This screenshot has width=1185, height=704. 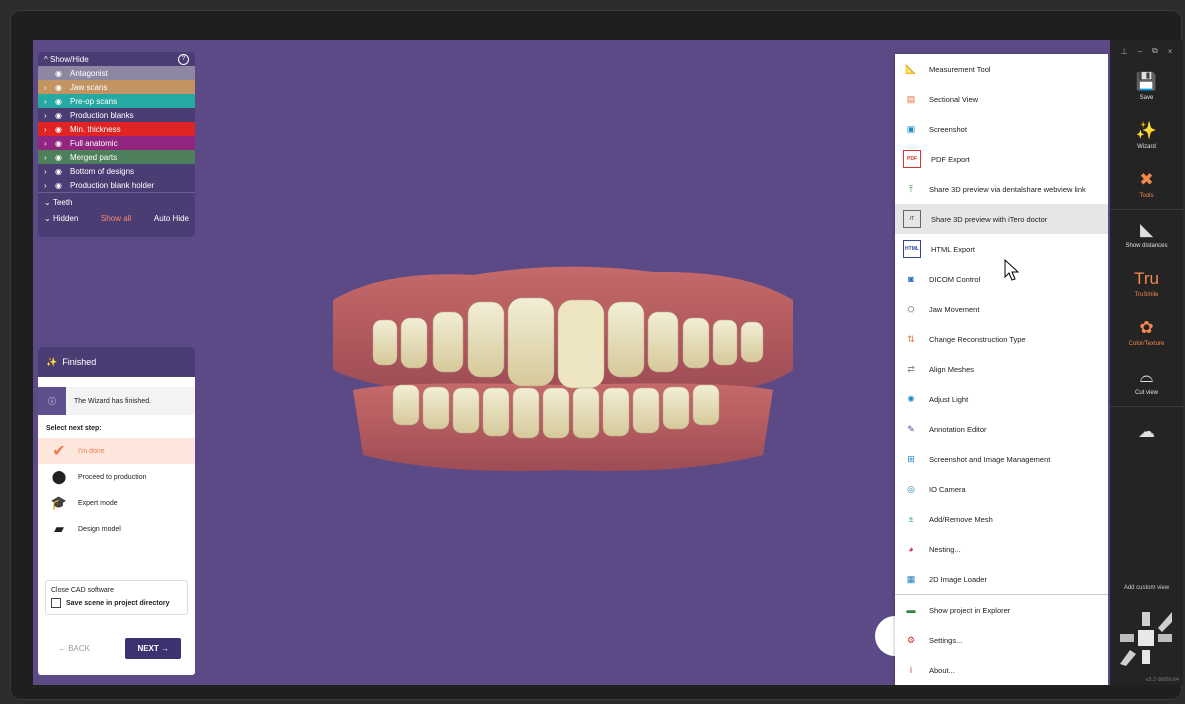 I want to click on tools-menu-item: ✺ Adjust Light, so click(x=1001, y=399).